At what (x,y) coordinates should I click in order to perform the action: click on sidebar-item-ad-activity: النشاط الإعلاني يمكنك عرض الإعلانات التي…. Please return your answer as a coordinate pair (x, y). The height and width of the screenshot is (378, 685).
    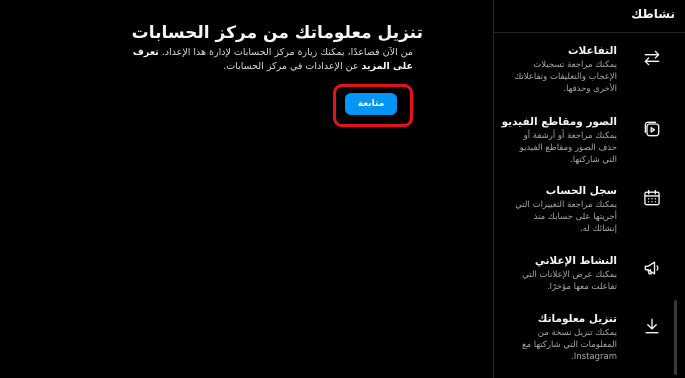
    Looking at the image, I should click on (589, 287).